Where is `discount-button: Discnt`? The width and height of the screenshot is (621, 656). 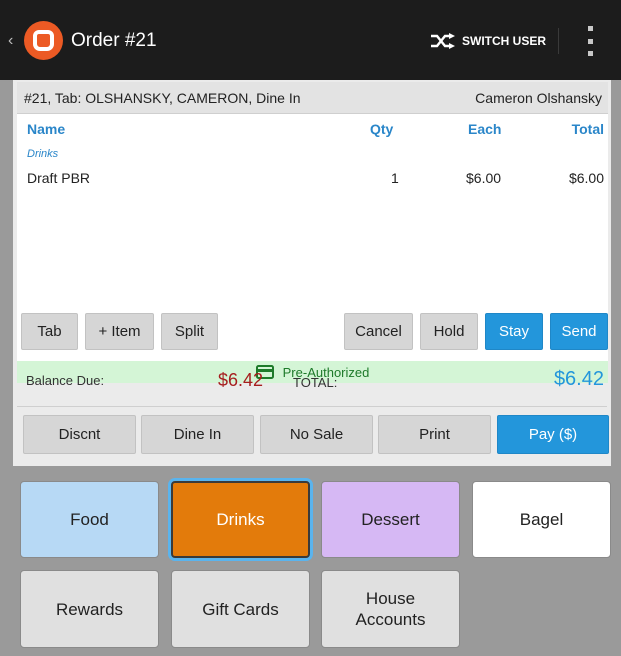 discount-button: Discnt is located at coordinates (79, 434).